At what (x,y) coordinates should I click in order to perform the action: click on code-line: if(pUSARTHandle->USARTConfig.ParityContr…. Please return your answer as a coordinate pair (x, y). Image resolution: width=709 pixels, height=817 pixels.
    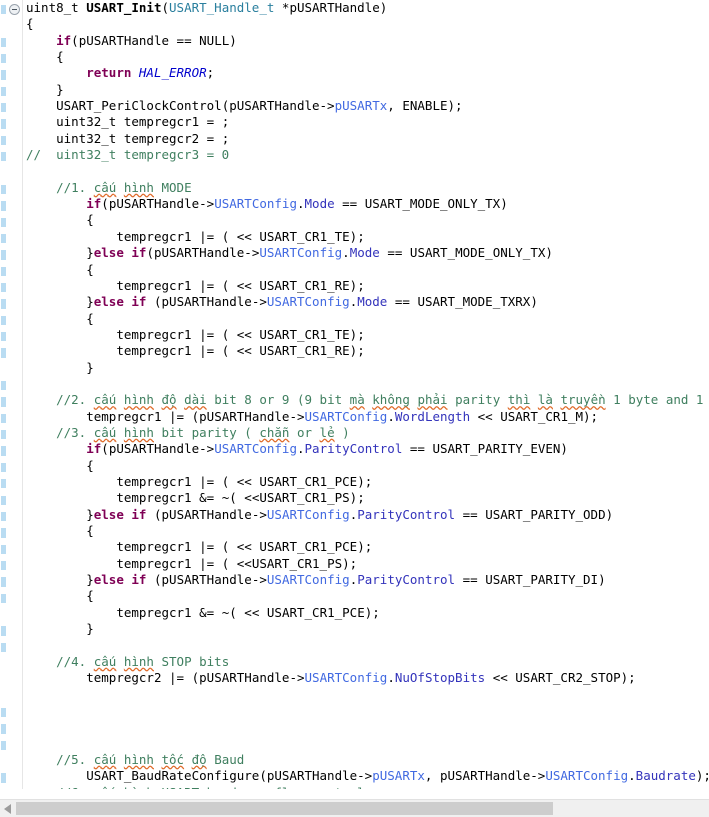
    Looking at the image, I should click on (327, 449).